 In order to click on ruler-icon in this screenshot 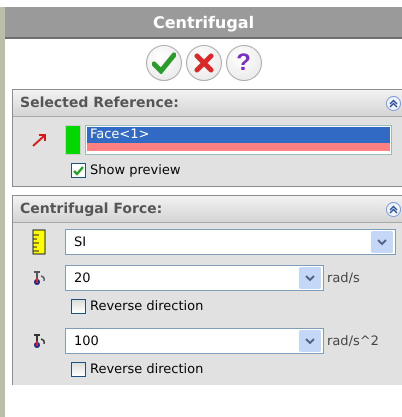, I will do `click(39, 242)`.